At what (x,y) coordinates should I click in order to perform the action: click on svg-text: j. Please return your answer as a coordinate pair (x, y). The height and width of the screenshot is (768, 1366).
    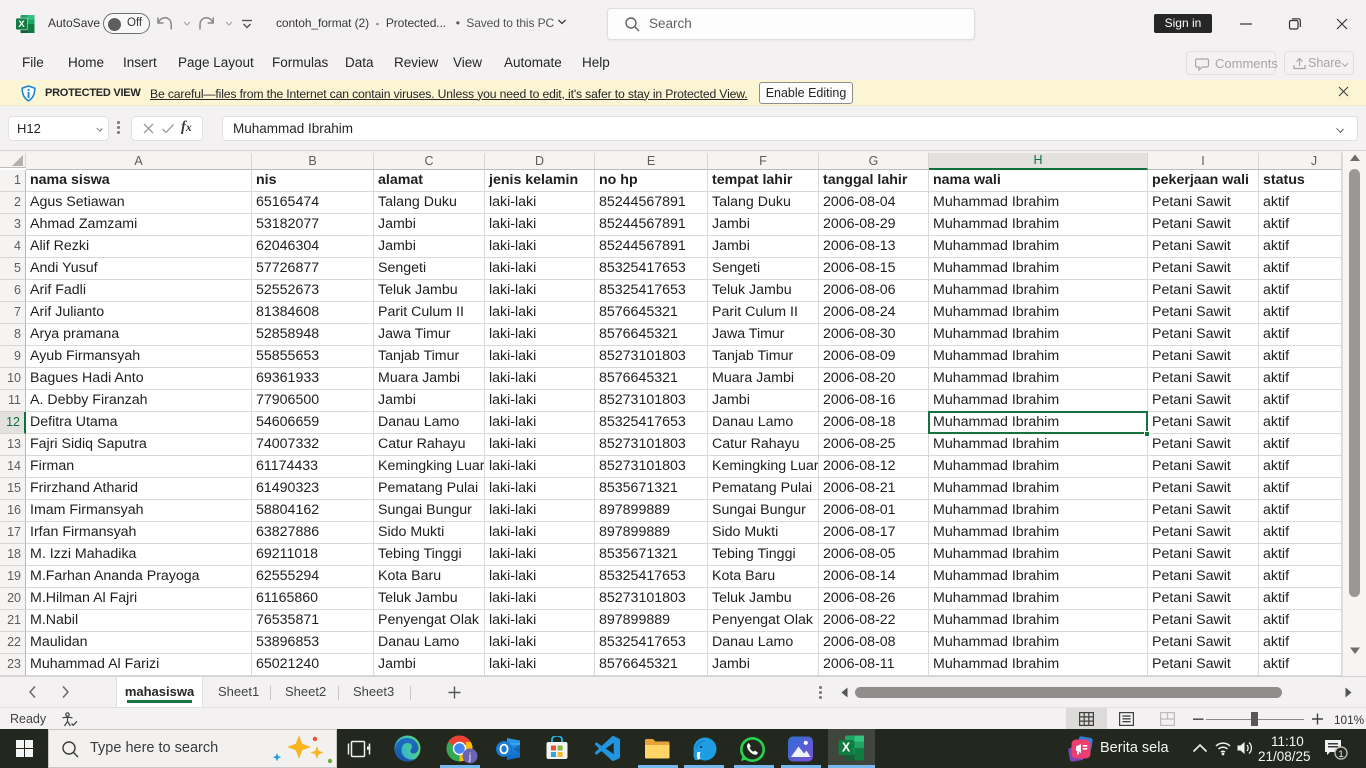
    Looking at the image, I should click on (469, 757).